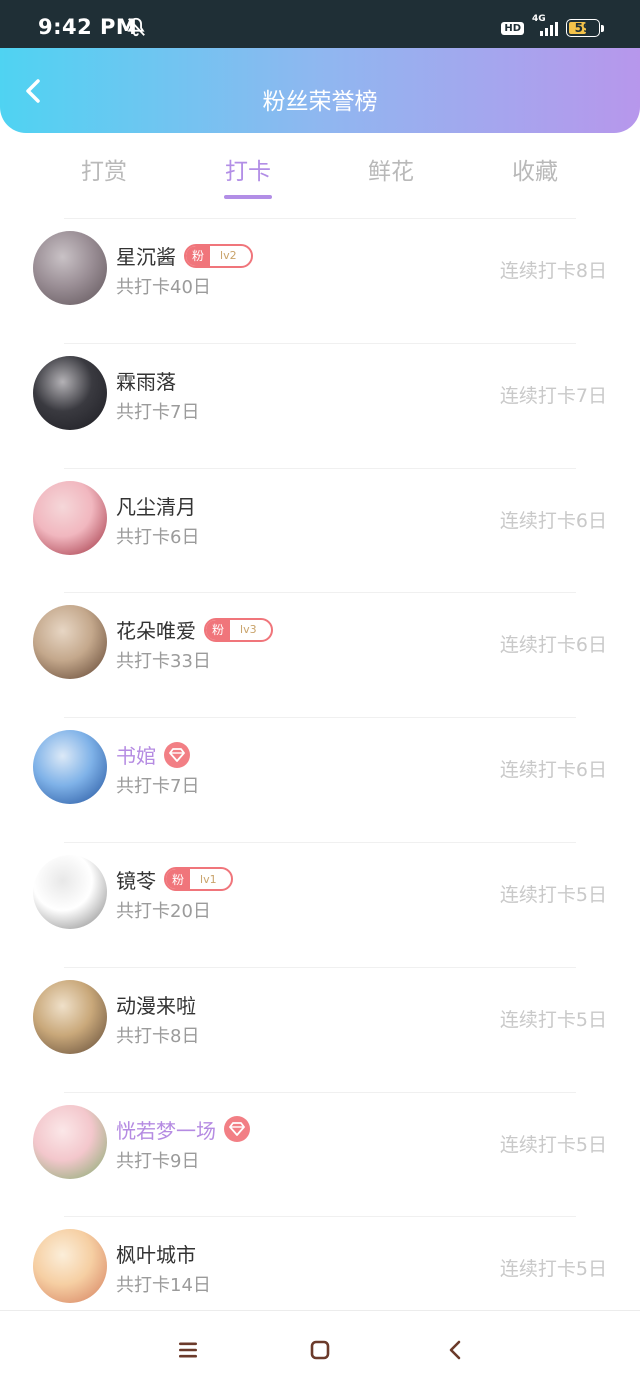  What do you see at coordinates (391, 172) in the screenshot?
I see `tab-label: 鲜花` at bounding box center [391, 172].